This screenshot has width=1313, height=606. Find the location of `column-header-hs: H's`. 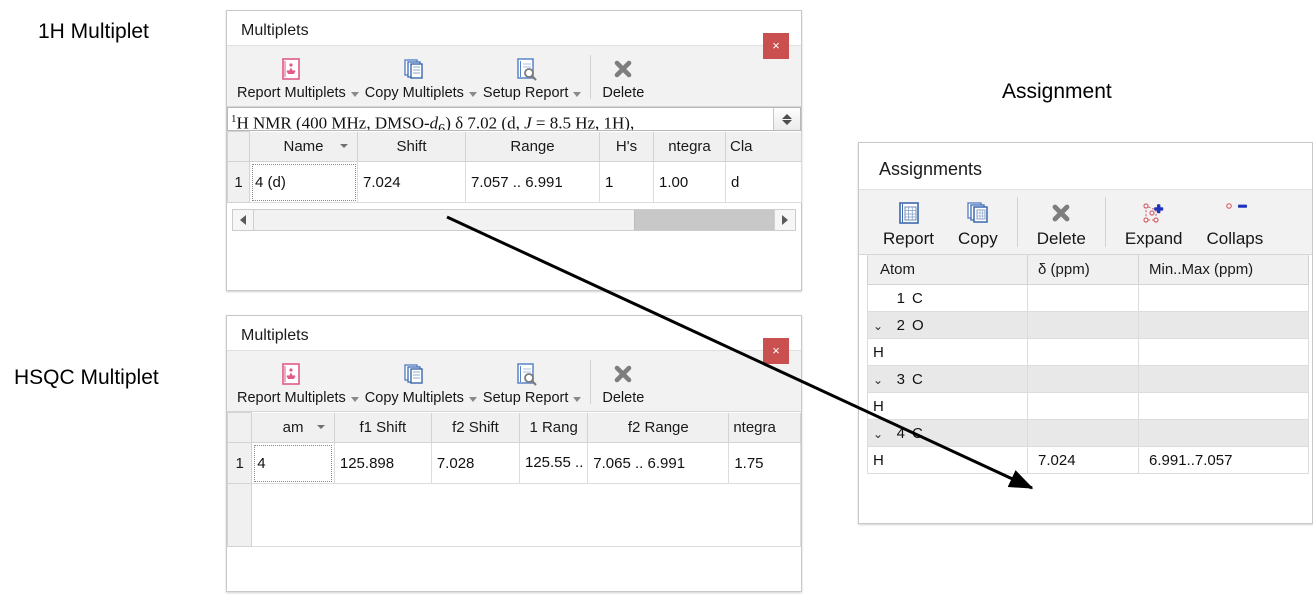

column-header-hs: H's is located at coordinates (626, 146).